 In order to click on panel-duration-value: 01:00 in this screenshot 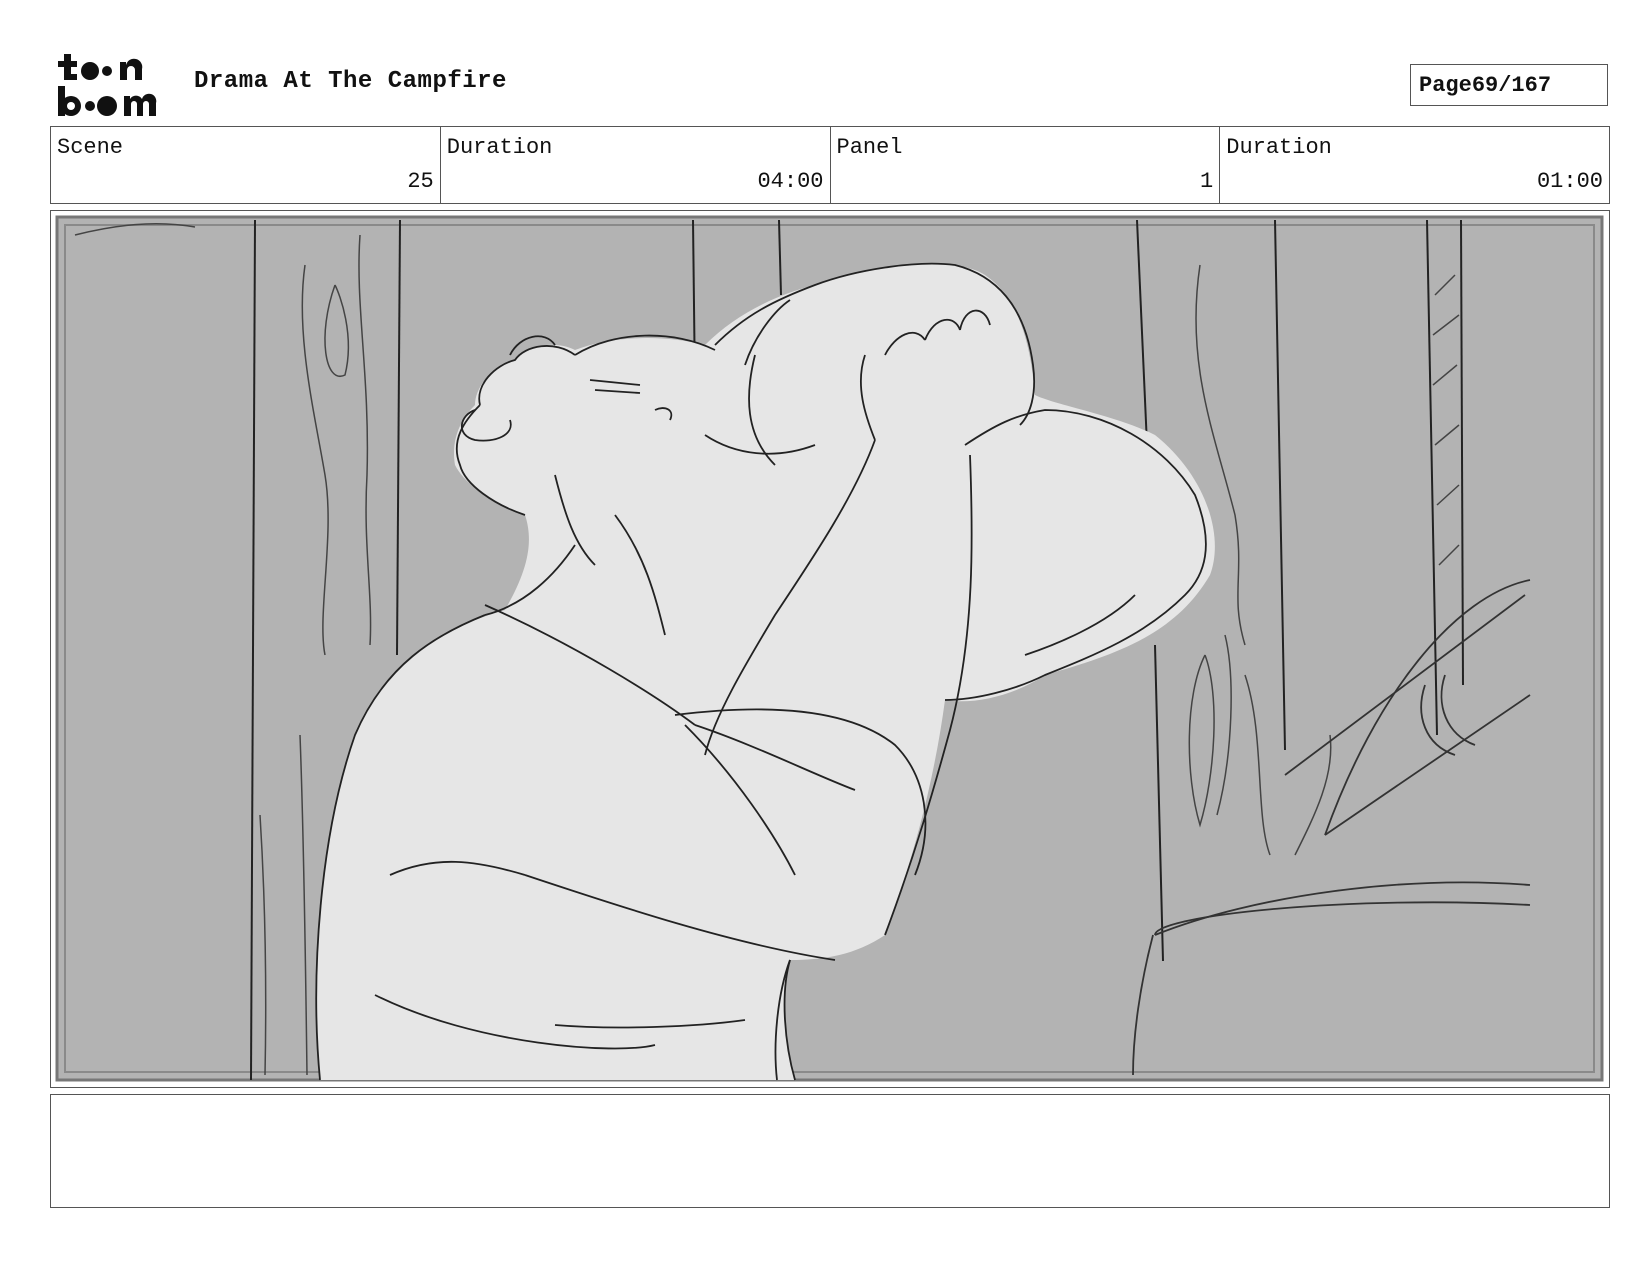, I will do `click(1569, 181)`.